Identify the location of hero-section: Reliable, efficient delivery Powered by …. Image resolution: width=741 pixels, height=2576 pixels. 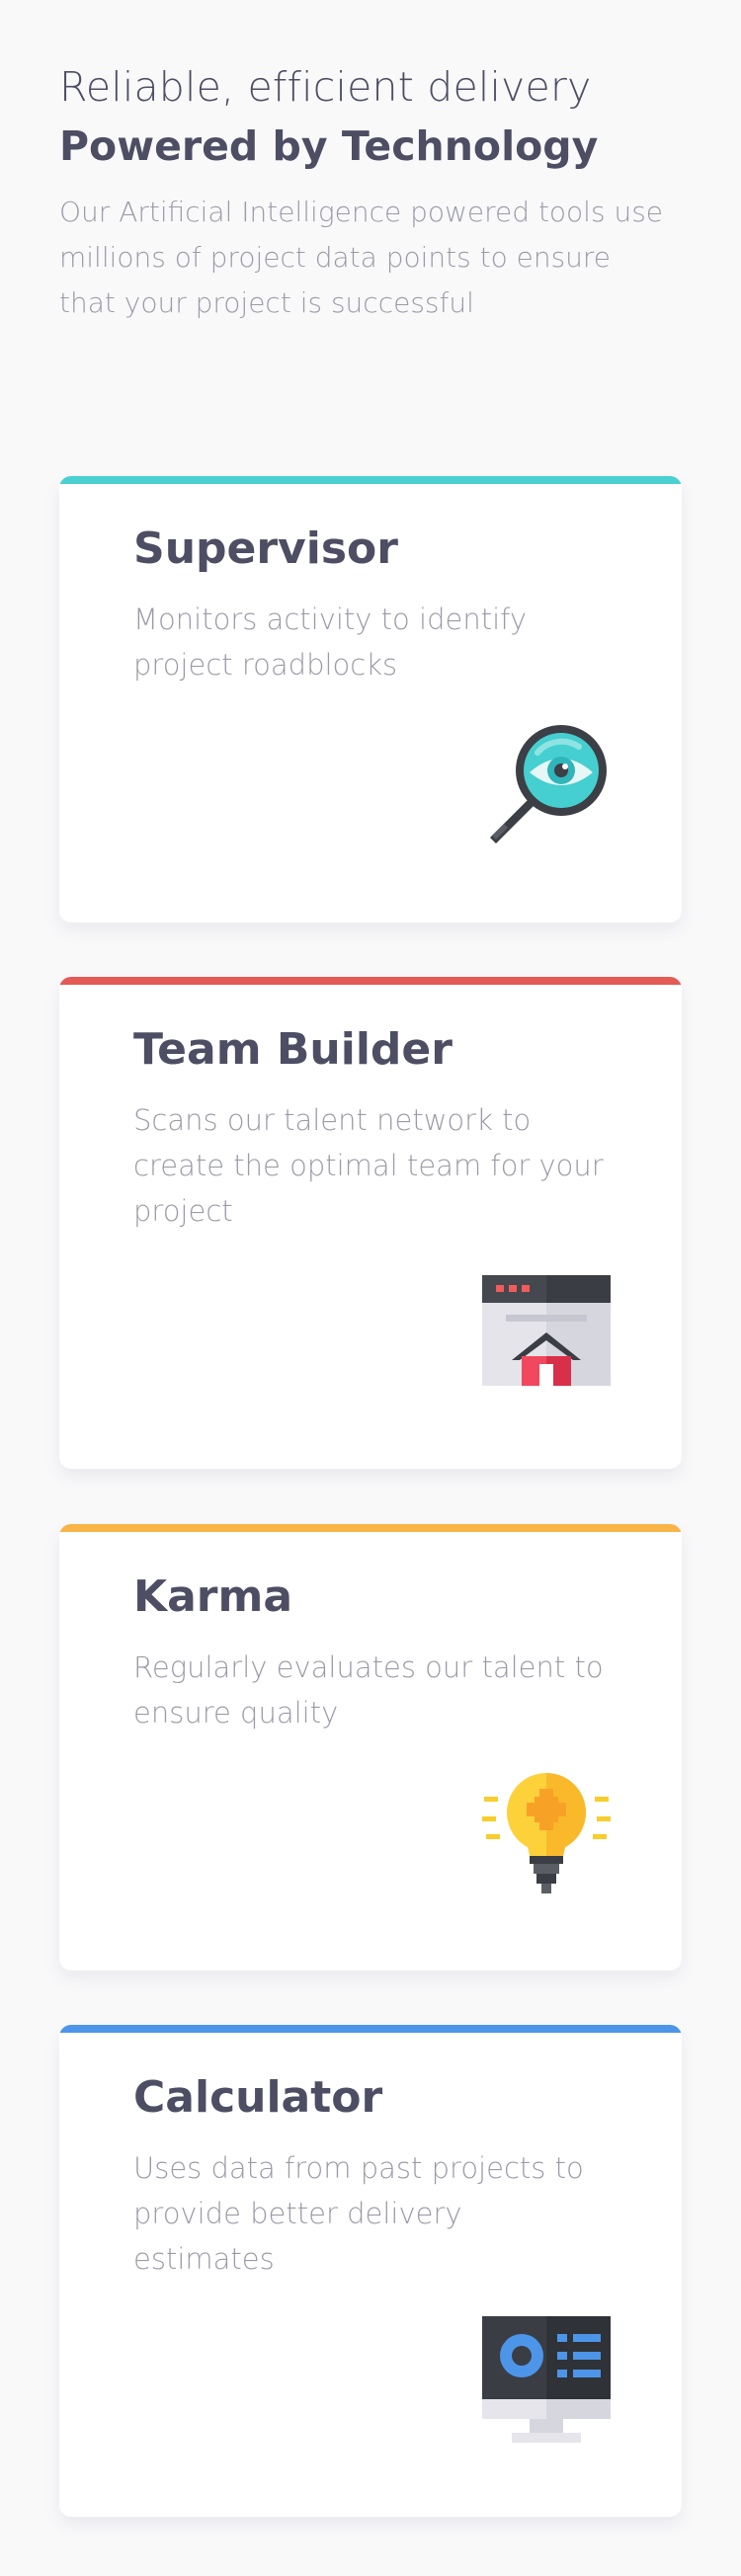
(365, 192).